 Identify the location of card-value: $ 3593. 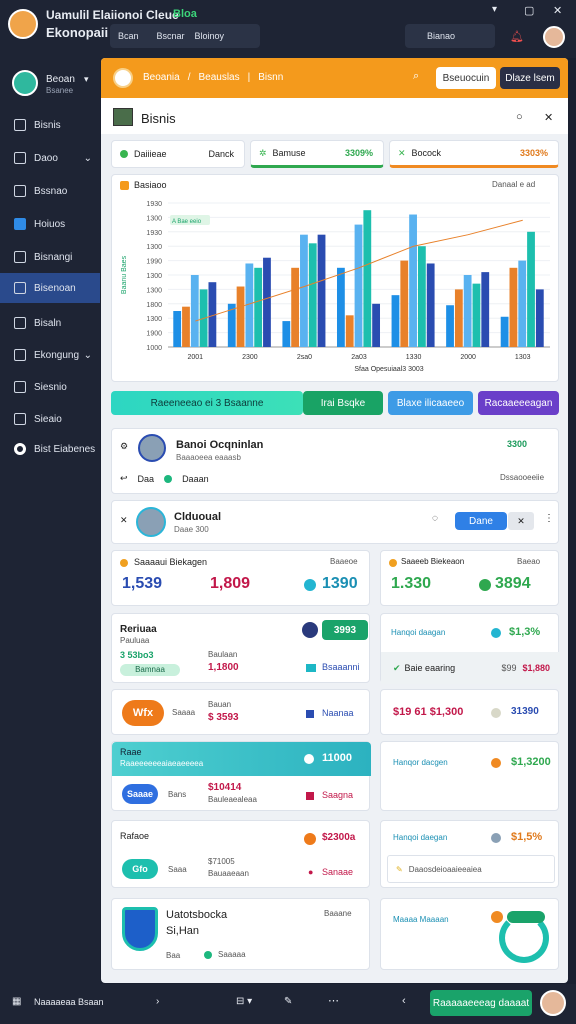
(223, 717).